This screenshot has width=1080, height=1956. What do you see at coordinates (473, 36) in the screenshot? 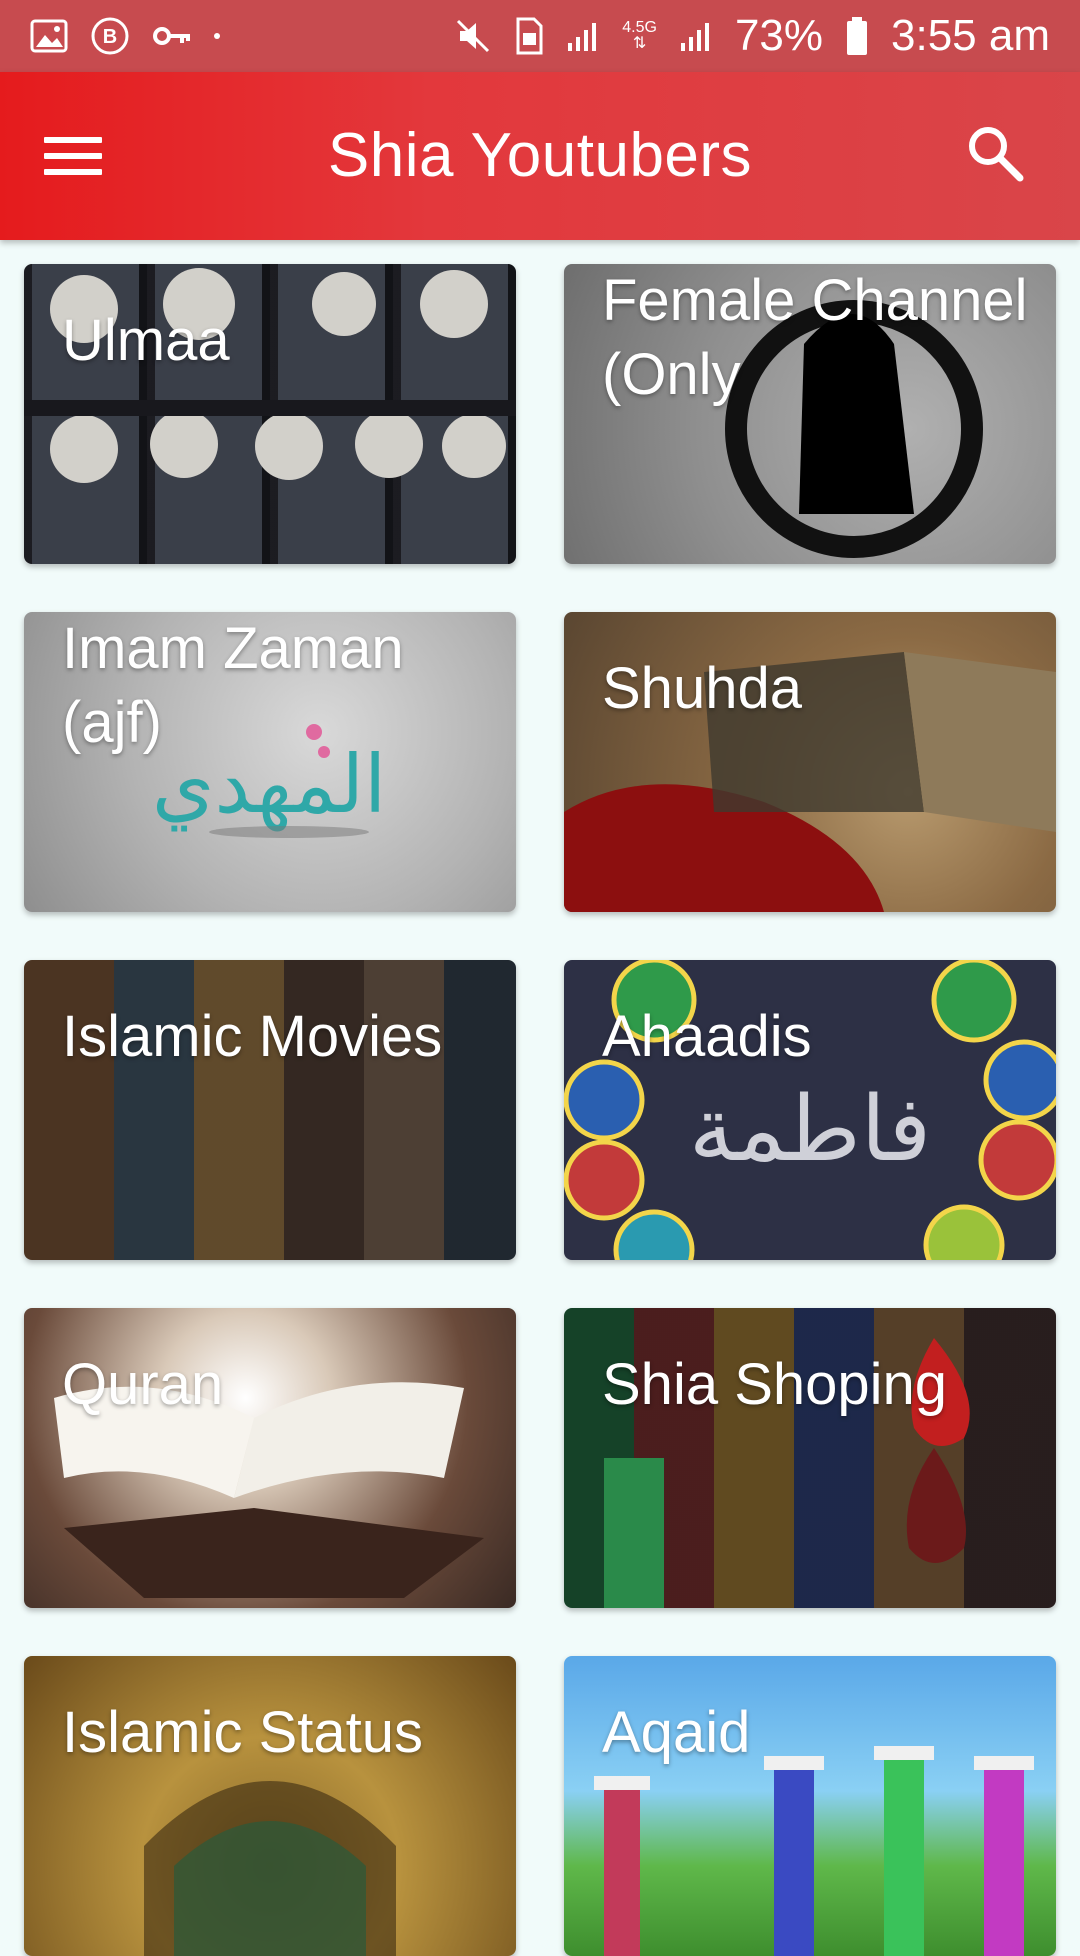
I see `mute-icon` at bounding box center [473, 36].